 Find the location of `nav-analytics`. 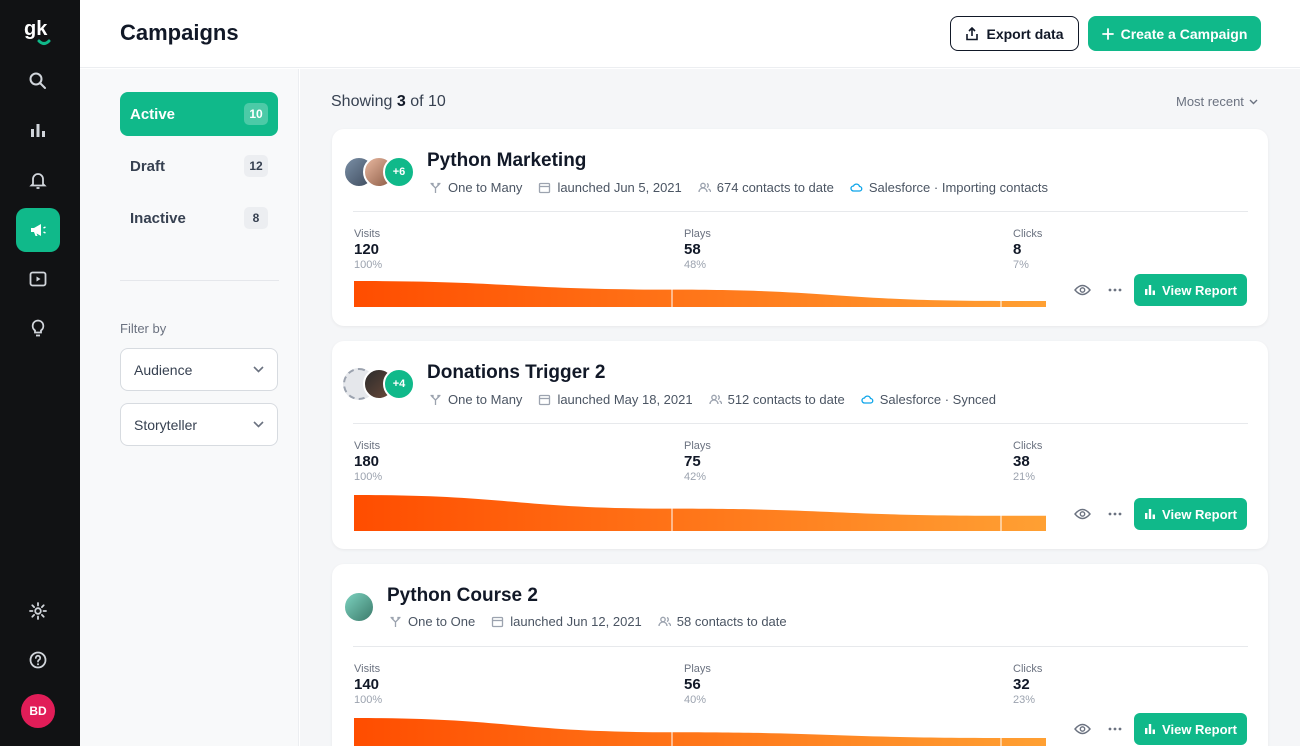

nav-analytics is located at coordinates (38, 130).